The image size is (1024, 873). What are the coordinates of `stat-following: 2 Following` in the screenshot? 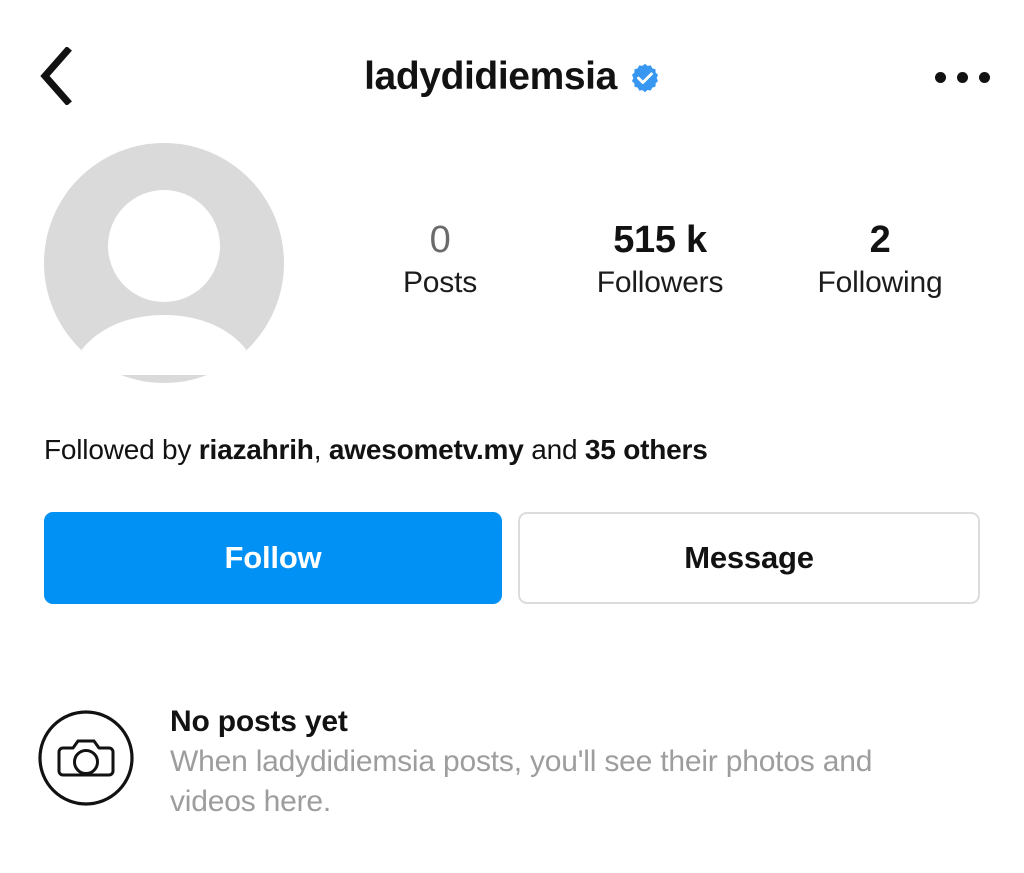 It's located at (880, 260).